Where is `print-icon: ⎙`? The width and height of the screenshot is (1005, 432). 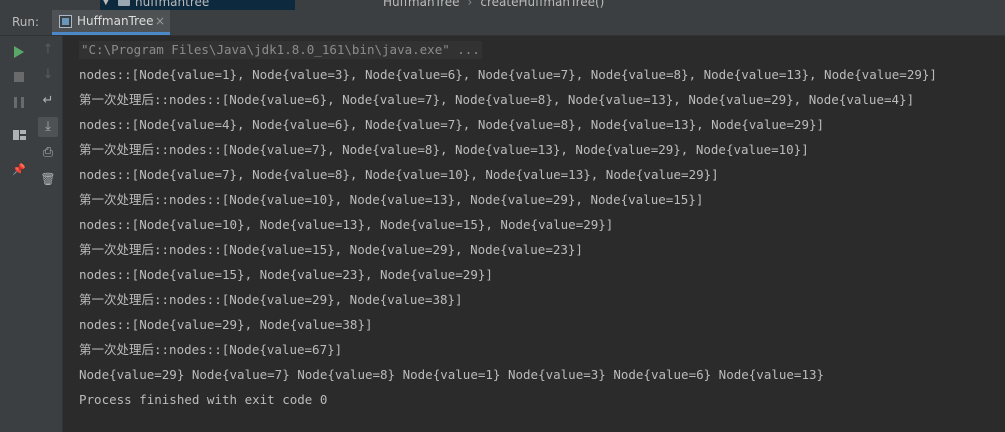
print-icon: ⎙ is located at coordinates (48, 153).